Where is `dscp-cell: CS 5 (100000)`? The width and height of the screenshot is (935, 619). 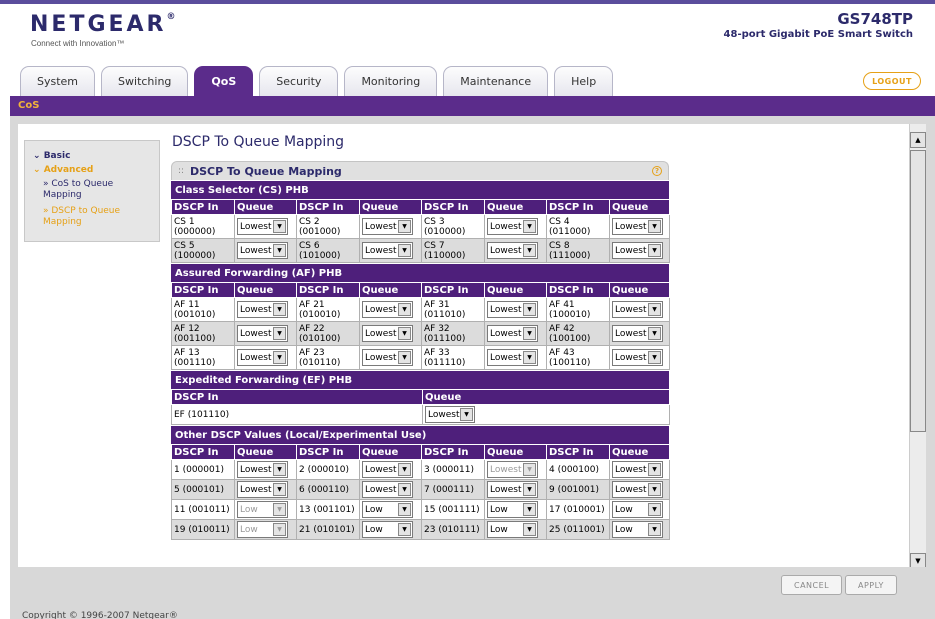 dscp-cell: CS 5 (100000) is located at coordinates (203, 250).